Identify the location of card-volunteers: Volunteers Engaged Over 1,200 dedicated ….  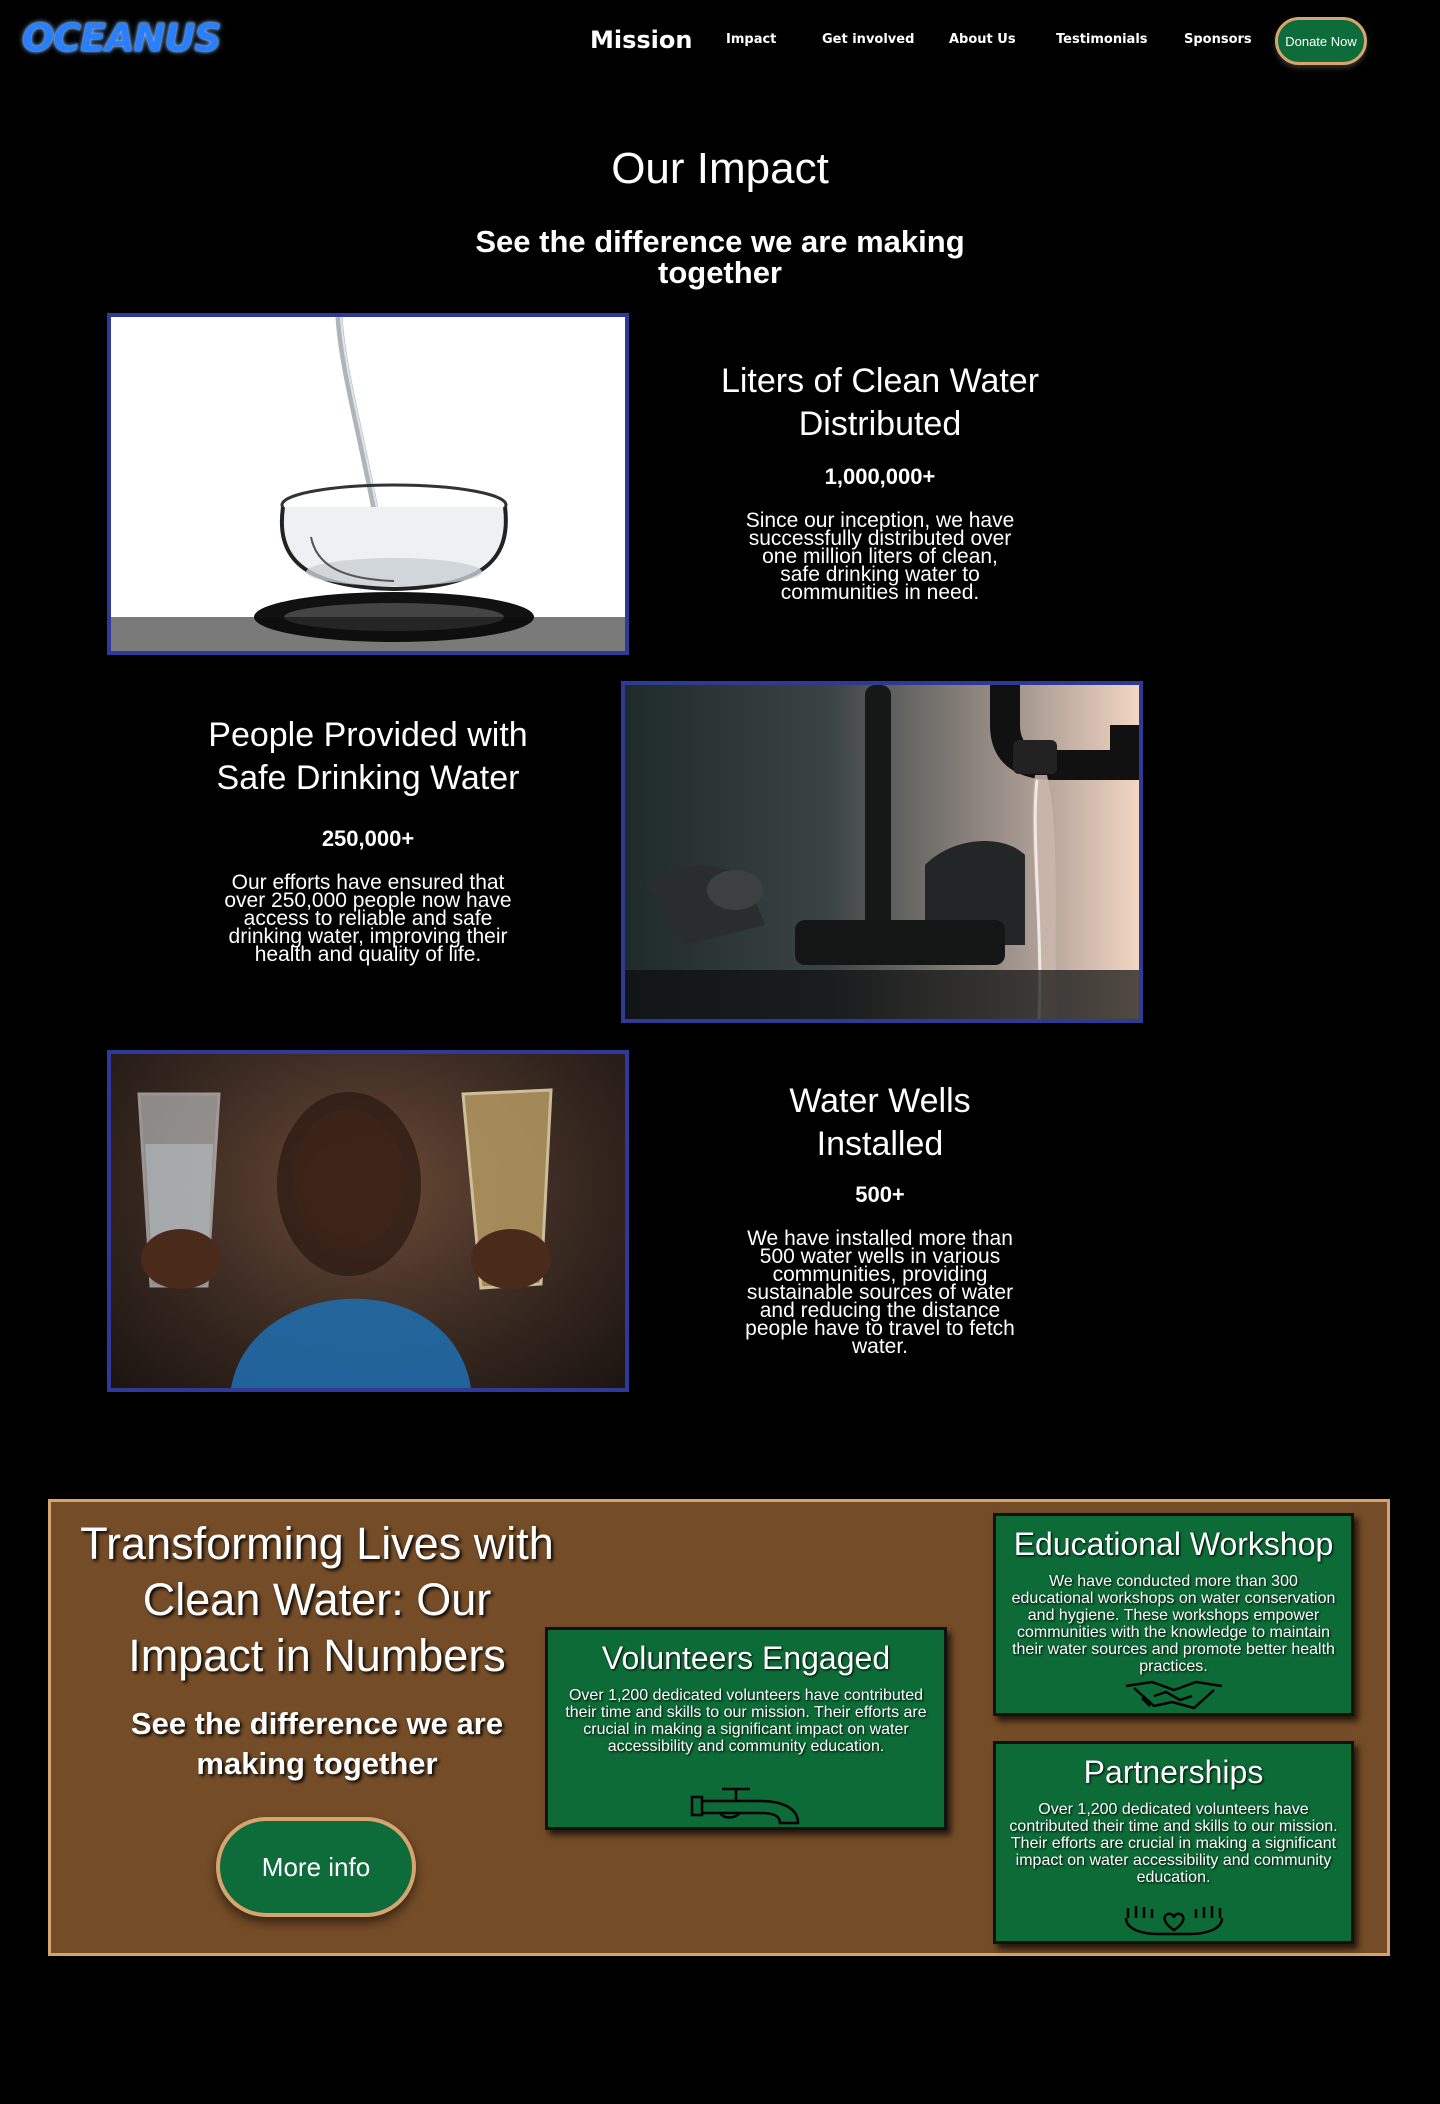
(746, 1728).